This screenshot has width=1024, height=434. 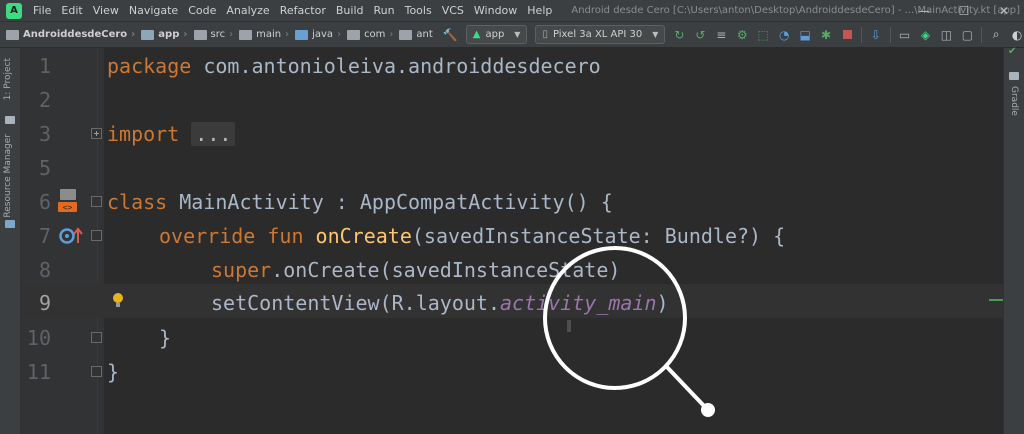 What do you see at coordinates (44, 236) in the screenshot?
I see `line-number: 7` at bounding box center [44, 236].